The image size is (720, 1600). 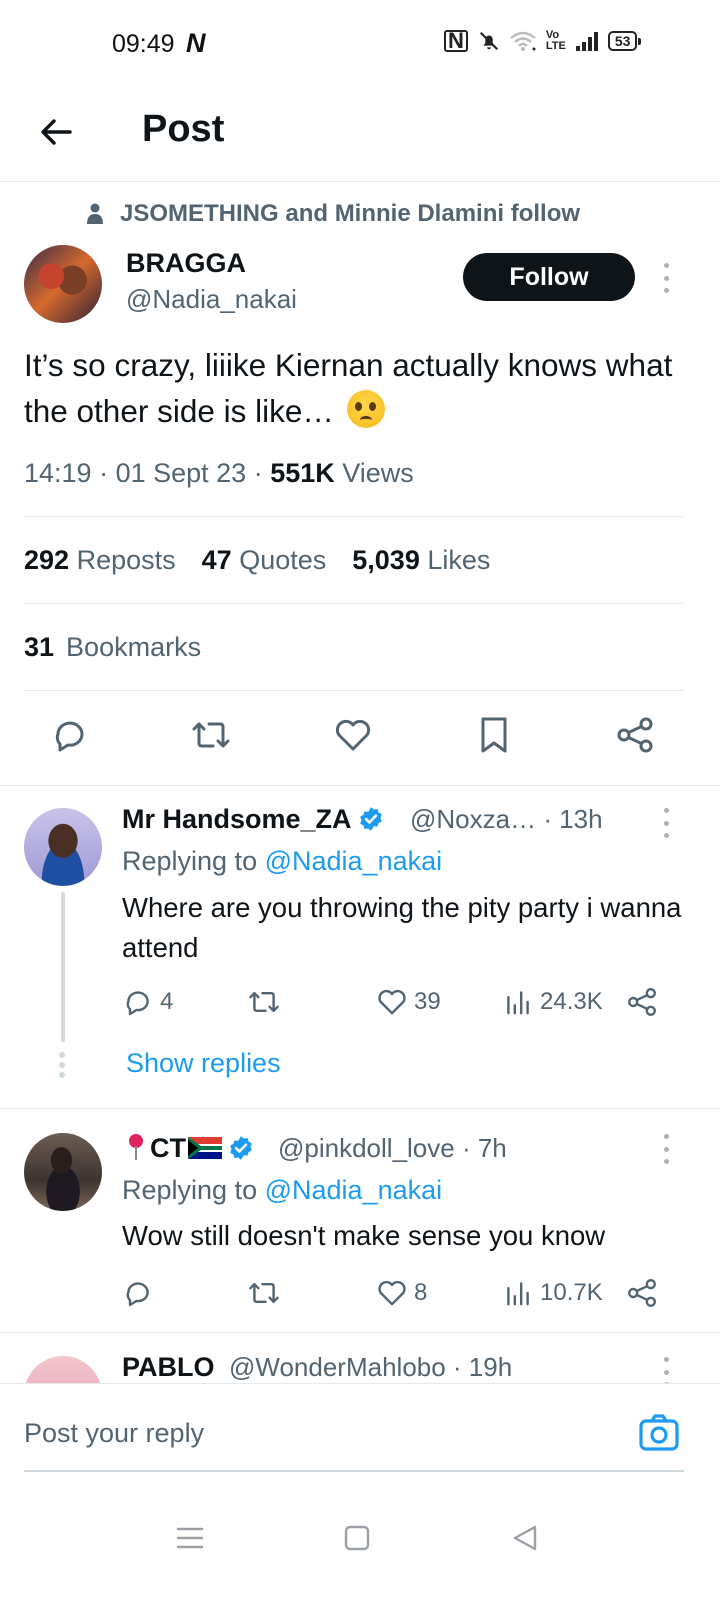 I want to click on battery-icon: 53, so click(x=624, y=41).